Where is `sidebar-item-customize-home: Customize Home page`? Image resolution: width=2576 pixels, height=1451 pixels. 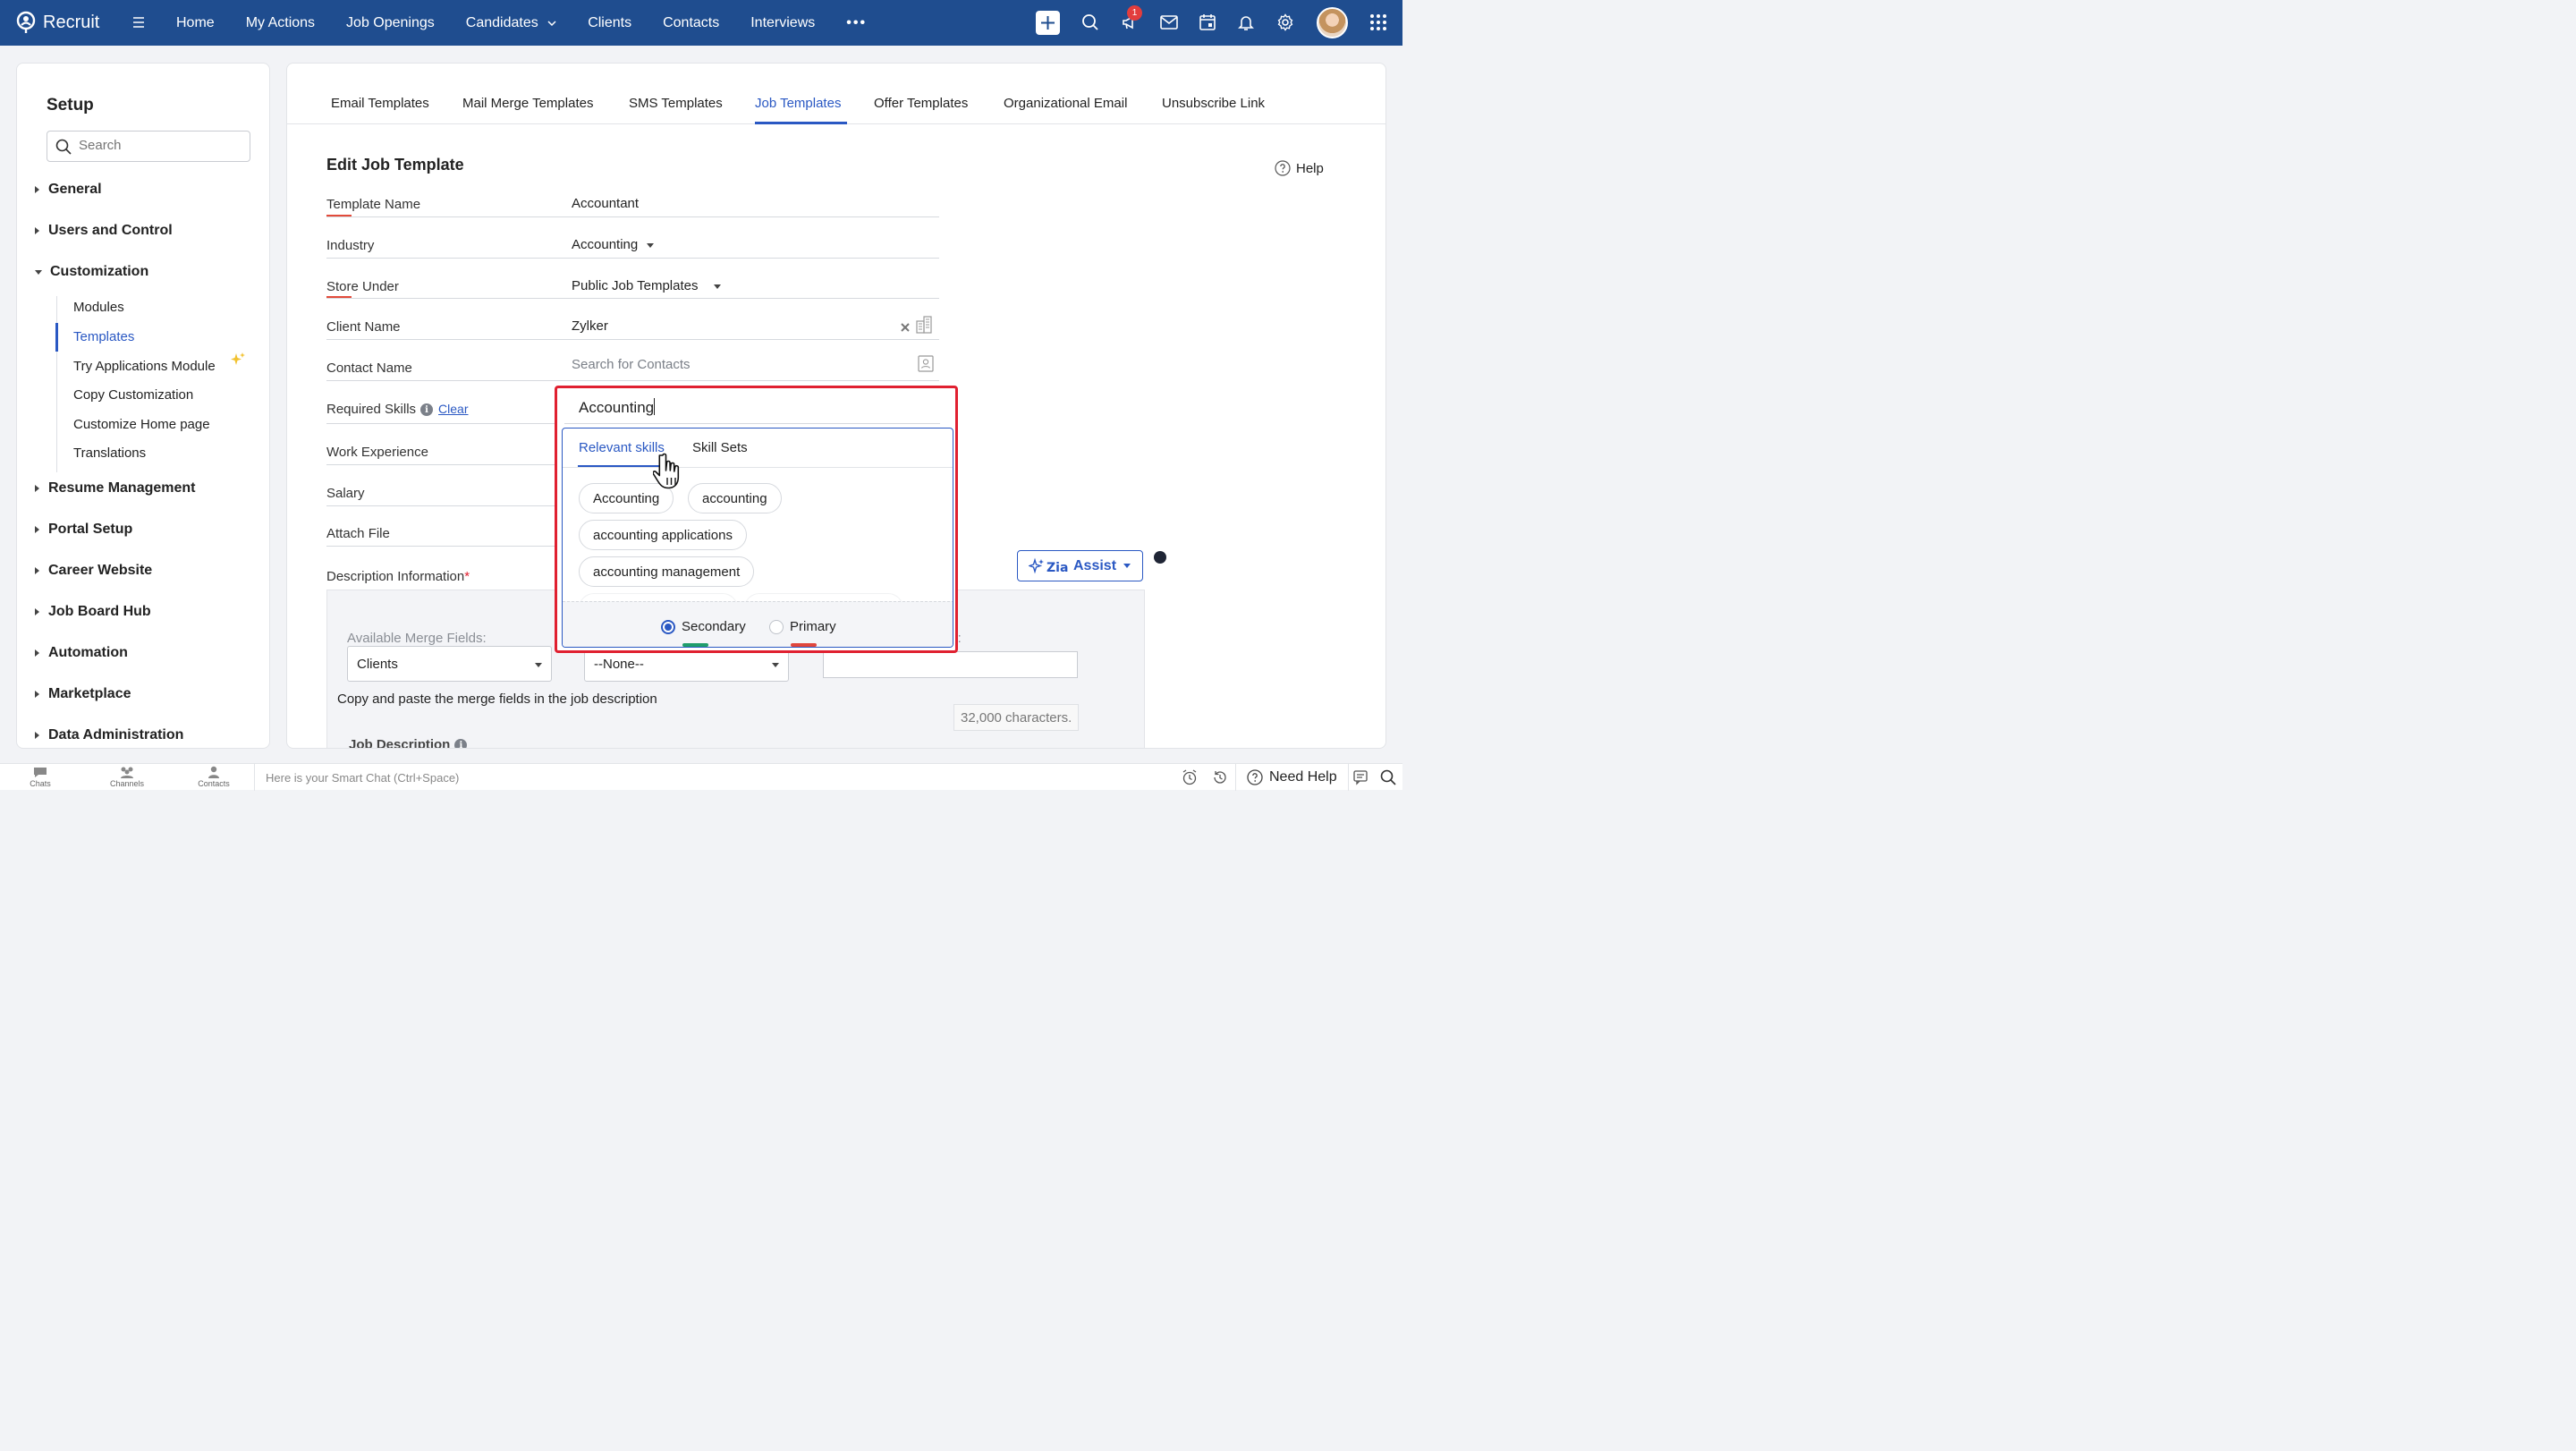
sidebar-item-customize-home: Customize Home page is located at coordinates (141, 424).